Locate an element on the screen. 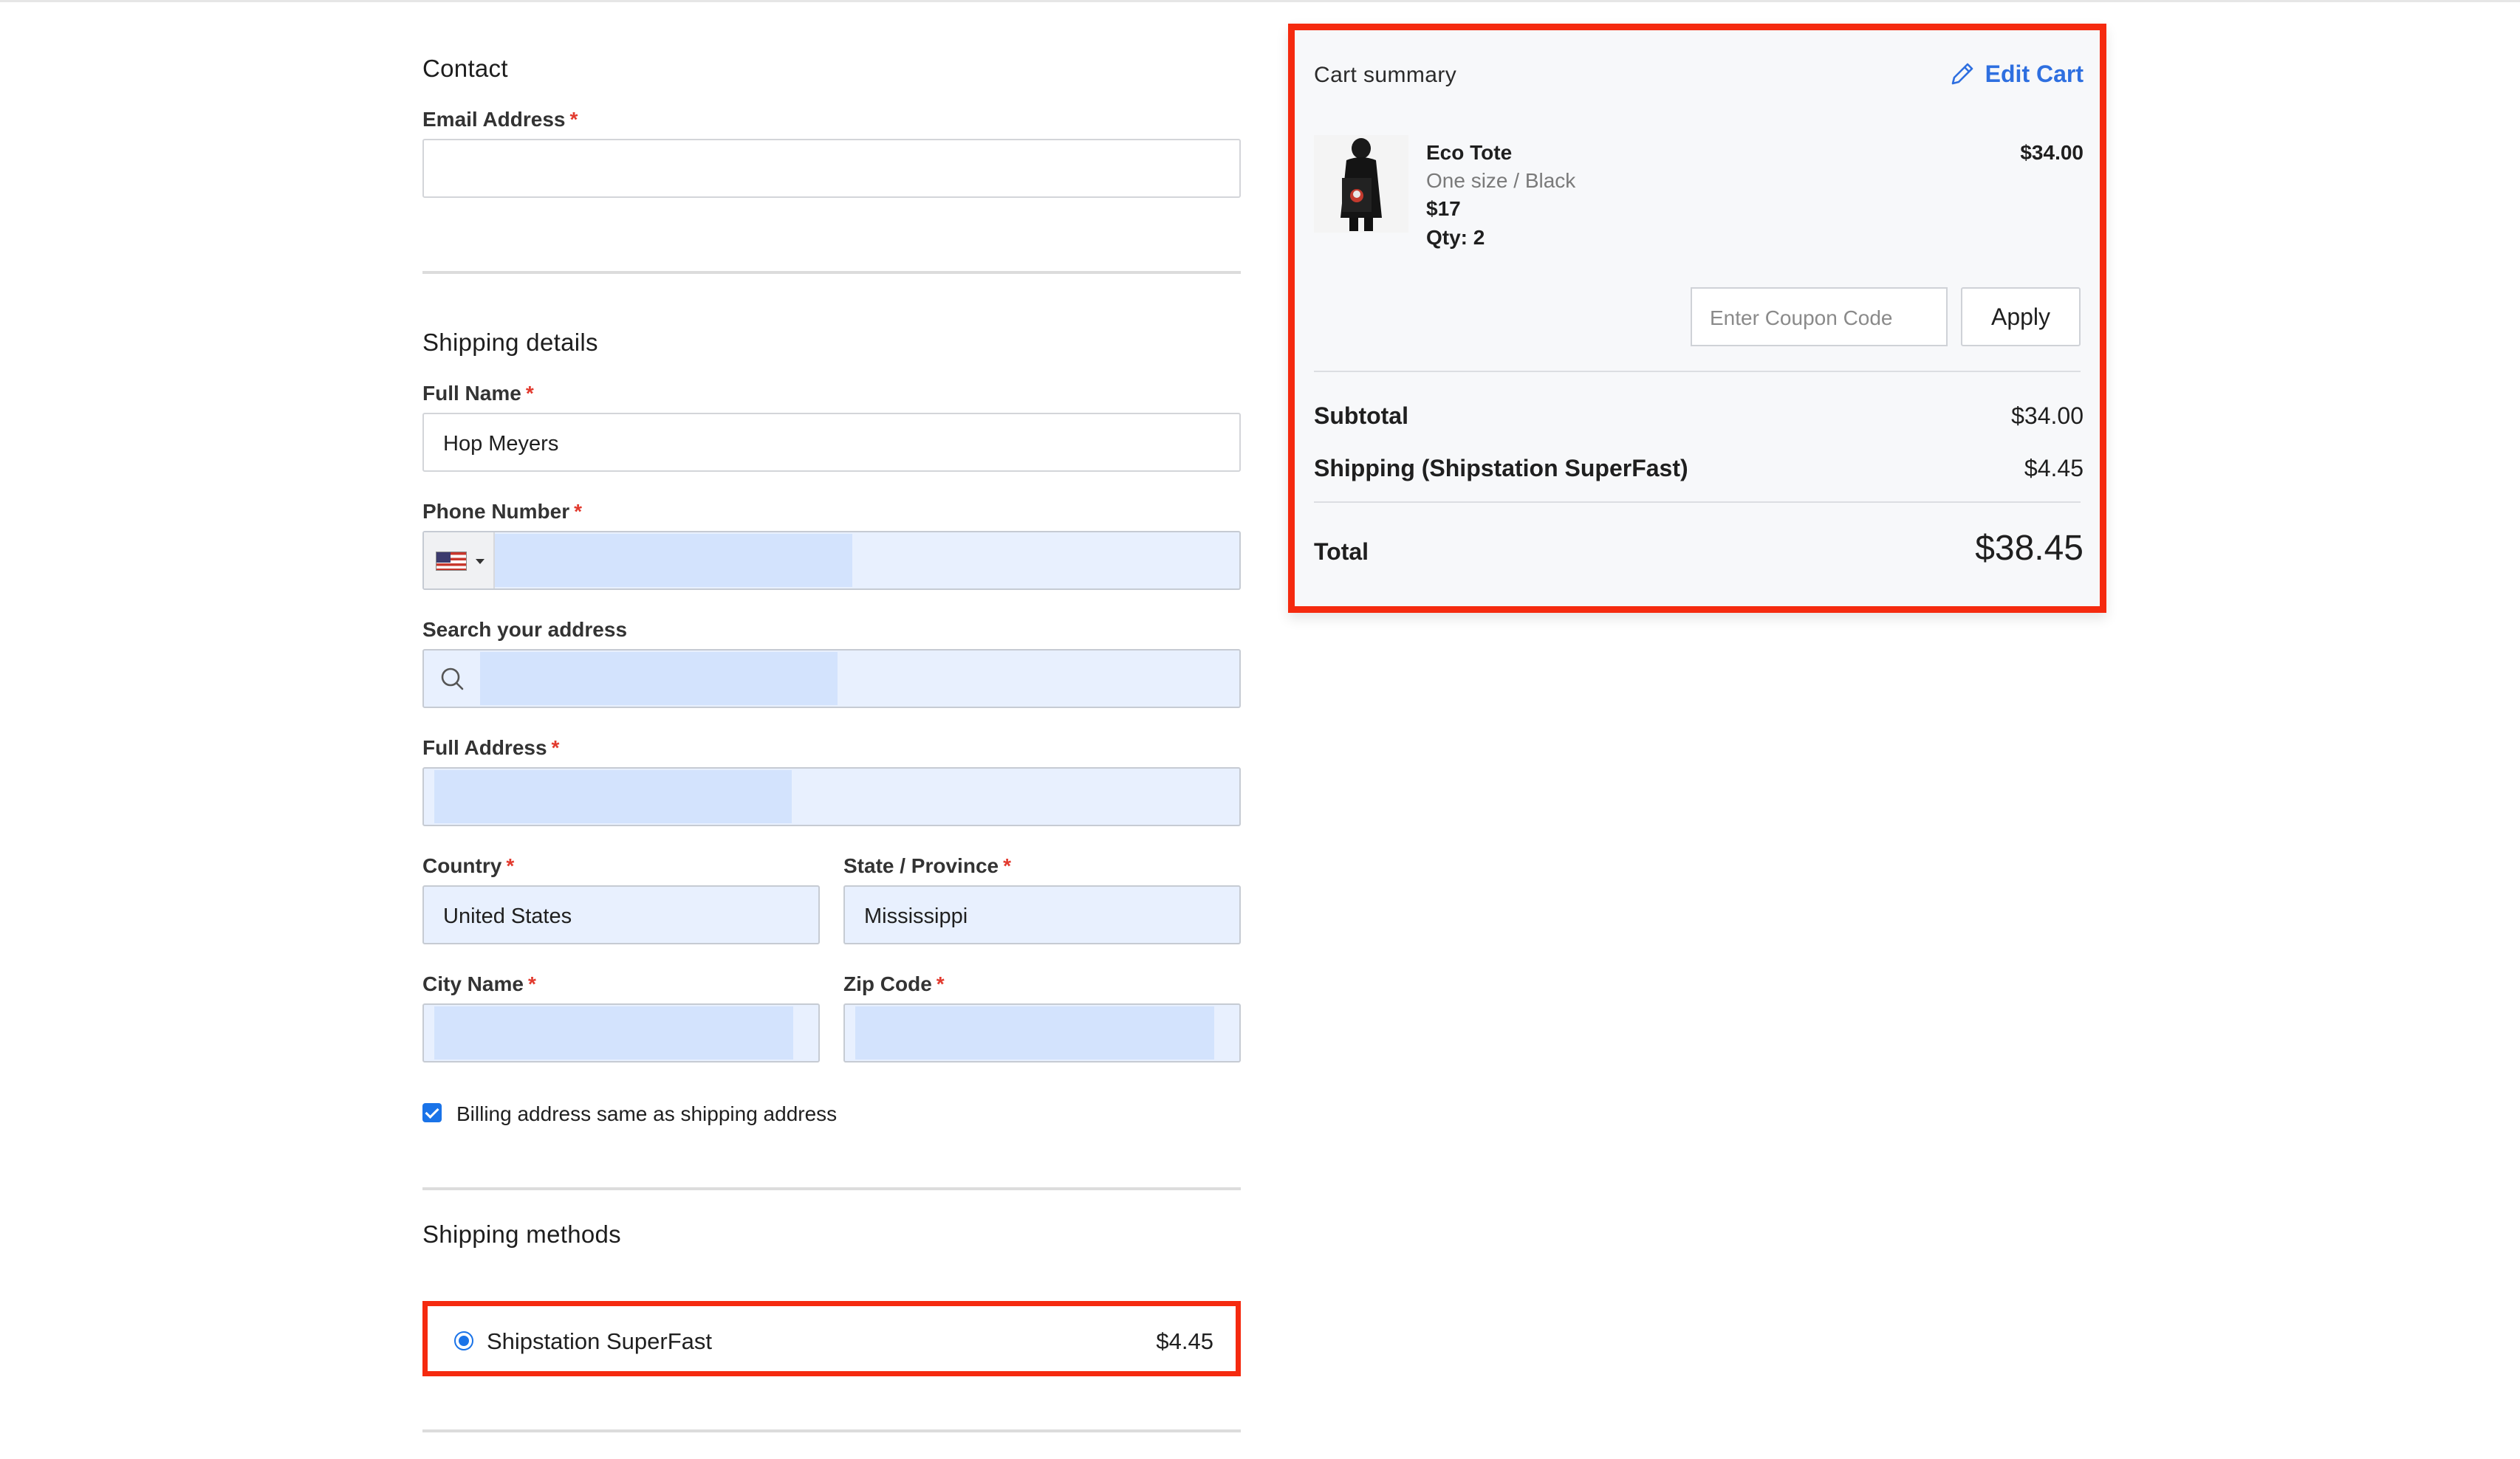 The width and height of the screenshot is (2520, 1459). billing-same-label: Billing address same as shipping address is located at coordinates (647, 1113).